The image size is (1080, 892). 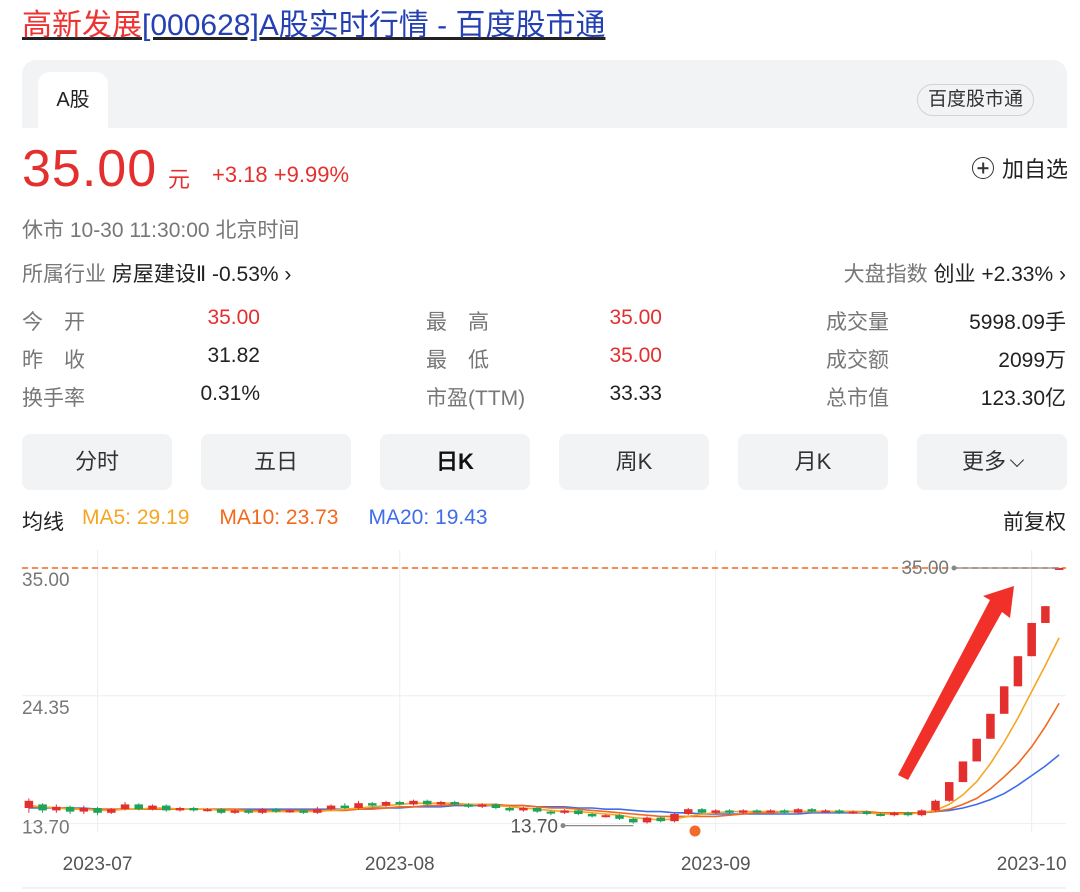 I want to click on stat-turnover: 0.31%, so click(x=230, y=393).